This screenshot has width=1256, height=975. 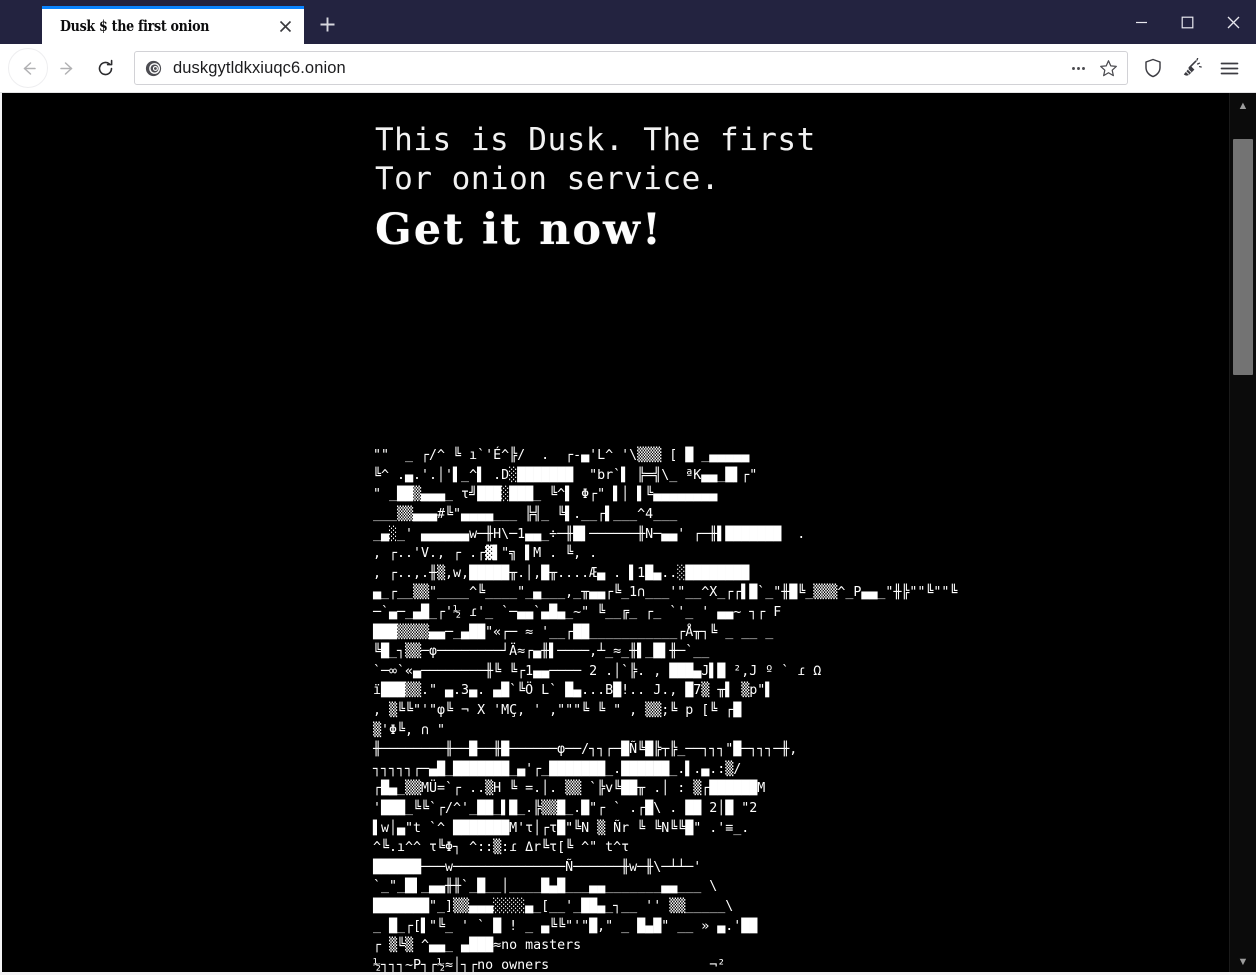 I want to click on titlebar: Dusk $ the first onion, so click(x=628, y=22).